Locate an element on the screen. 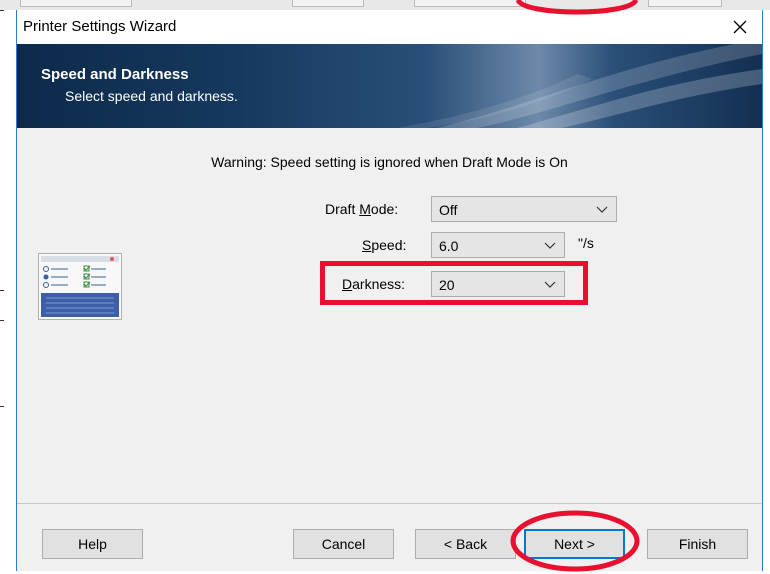 Image resolution: width=770 pixels, height=574 pixels. banner-title: Speed and Darkness is located at coordinates (115, 74).